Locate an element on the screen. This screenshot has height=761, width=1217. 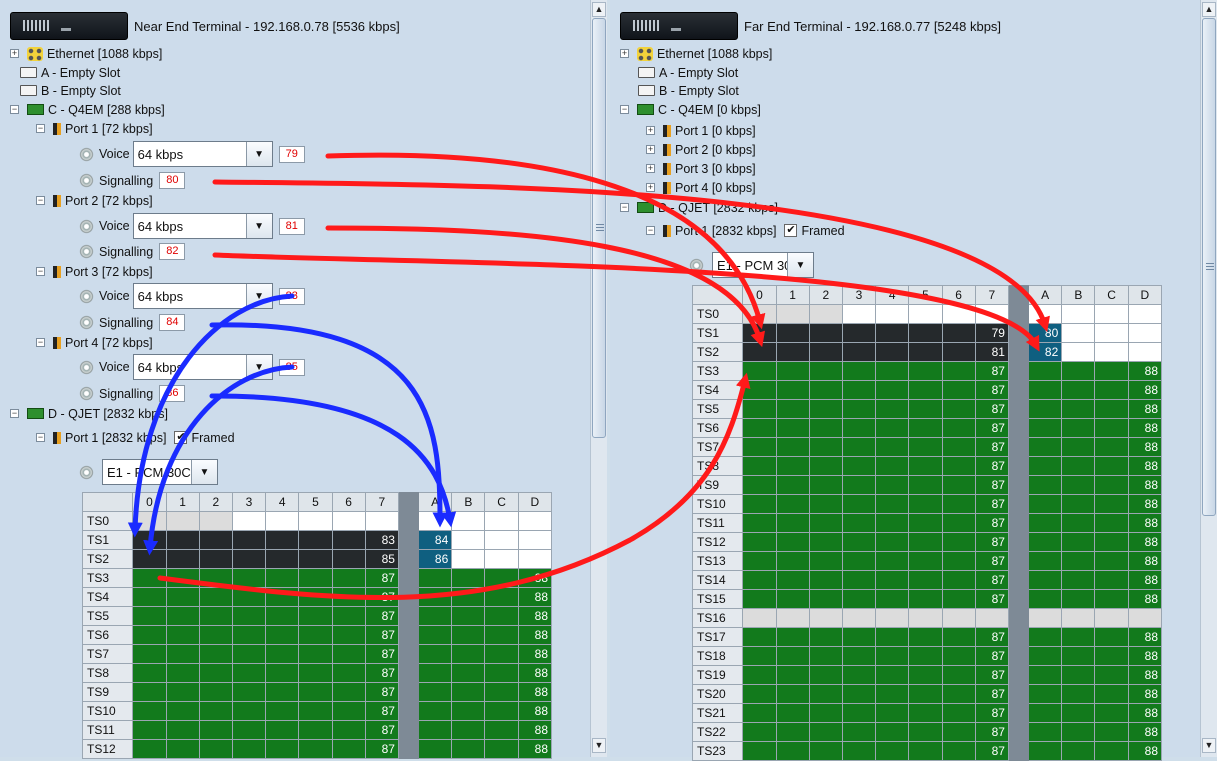
chevron-down-icon: ▼ is located at coordinates (258, 226).